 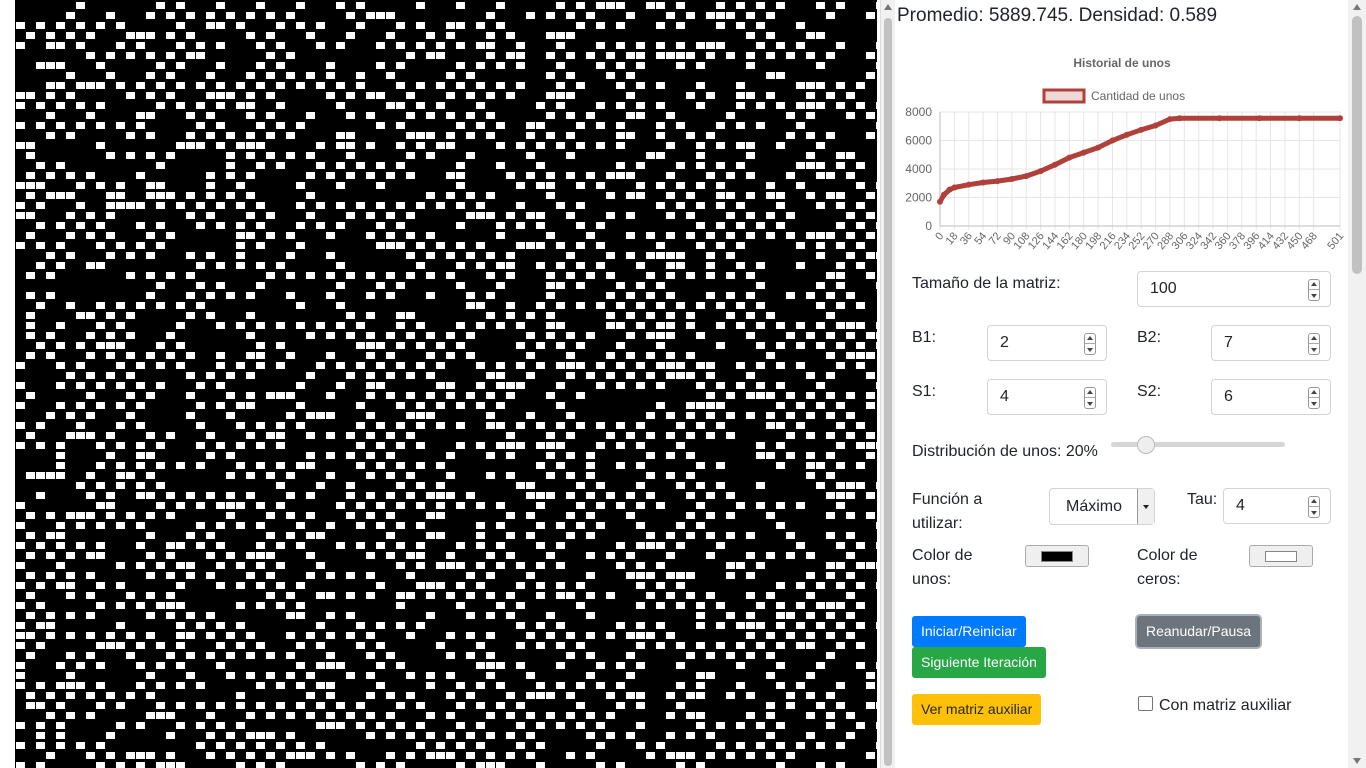 I want to click on scroll-down-arrow-icon, so click(x=1357, y=761).